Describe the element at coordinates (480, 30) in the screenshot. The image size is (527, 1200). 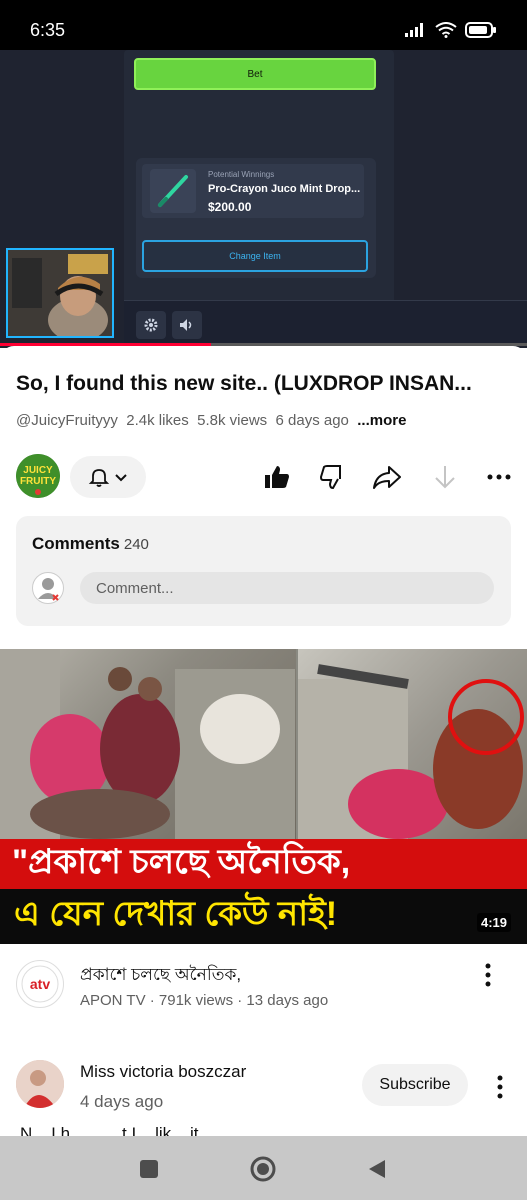
I see `battery-icon` at that location.